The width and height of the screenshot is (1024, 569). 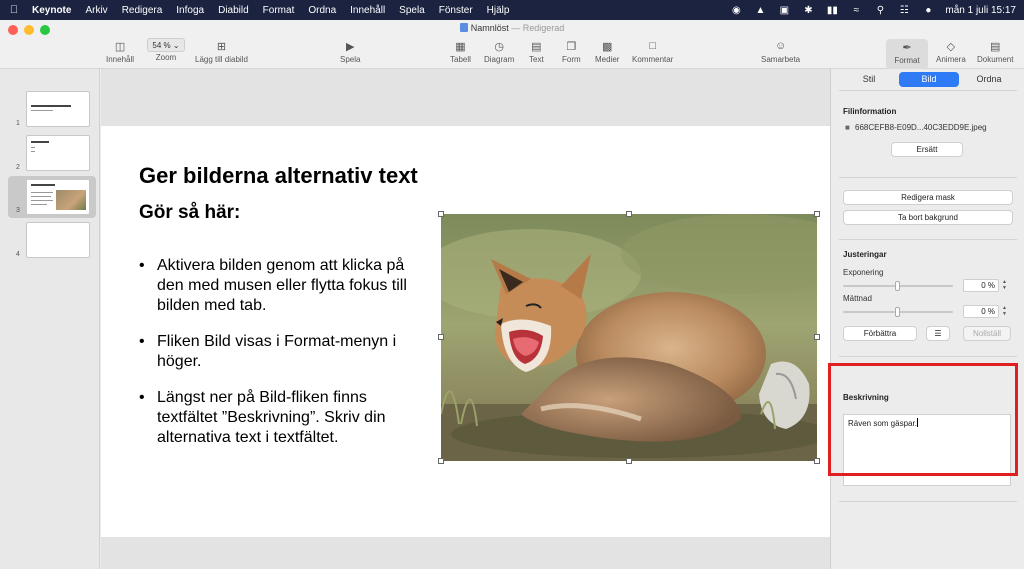 I want to click on slide-number: 4, so click(x=18, y=254).